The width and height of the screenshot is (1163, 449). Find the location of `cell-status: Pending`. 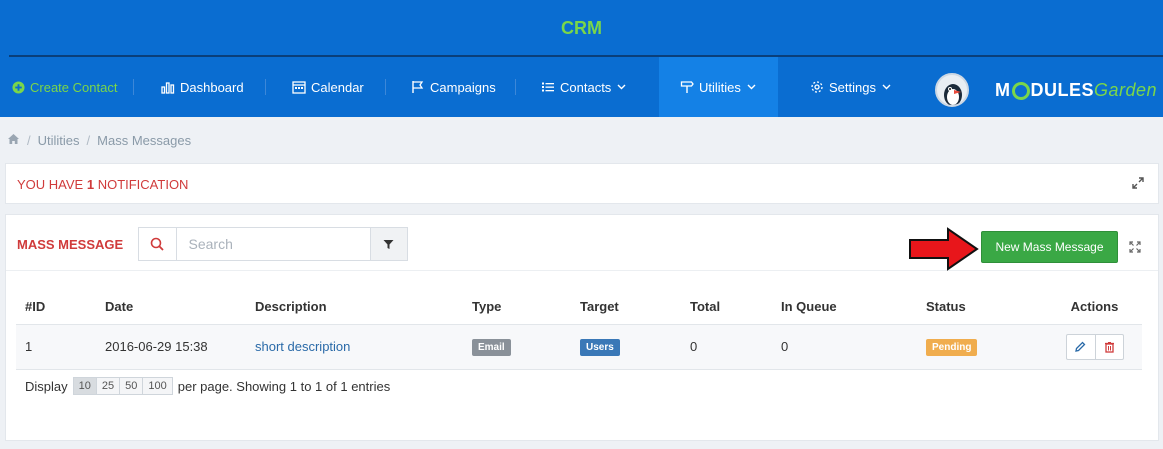

cell-status: Pending is located at coordinates (982, 347).